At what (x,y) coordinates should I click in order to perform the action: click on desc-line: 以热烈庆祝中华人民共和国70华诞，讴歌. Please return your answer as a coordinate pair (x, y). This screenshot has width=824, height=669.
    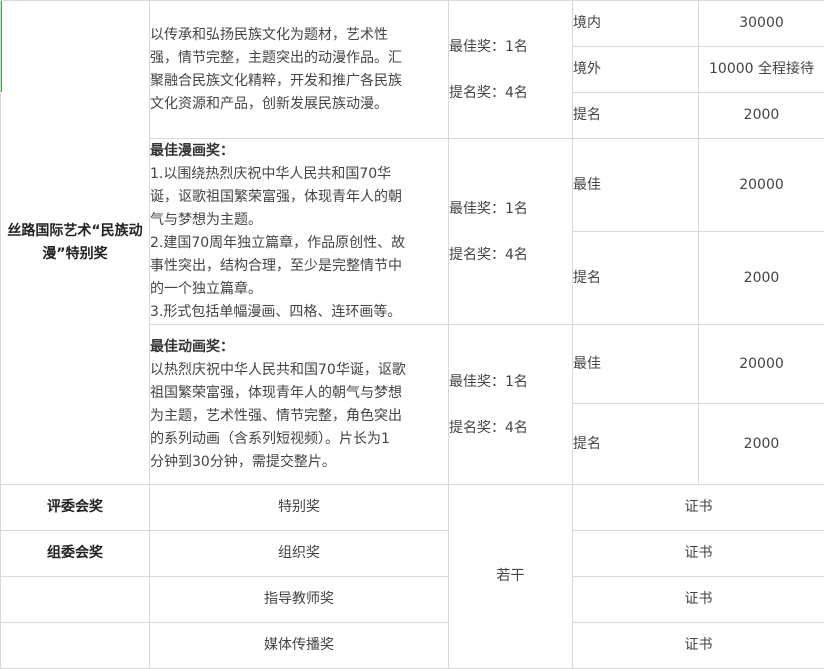
    Looking at the image, I should click on (278, 369).